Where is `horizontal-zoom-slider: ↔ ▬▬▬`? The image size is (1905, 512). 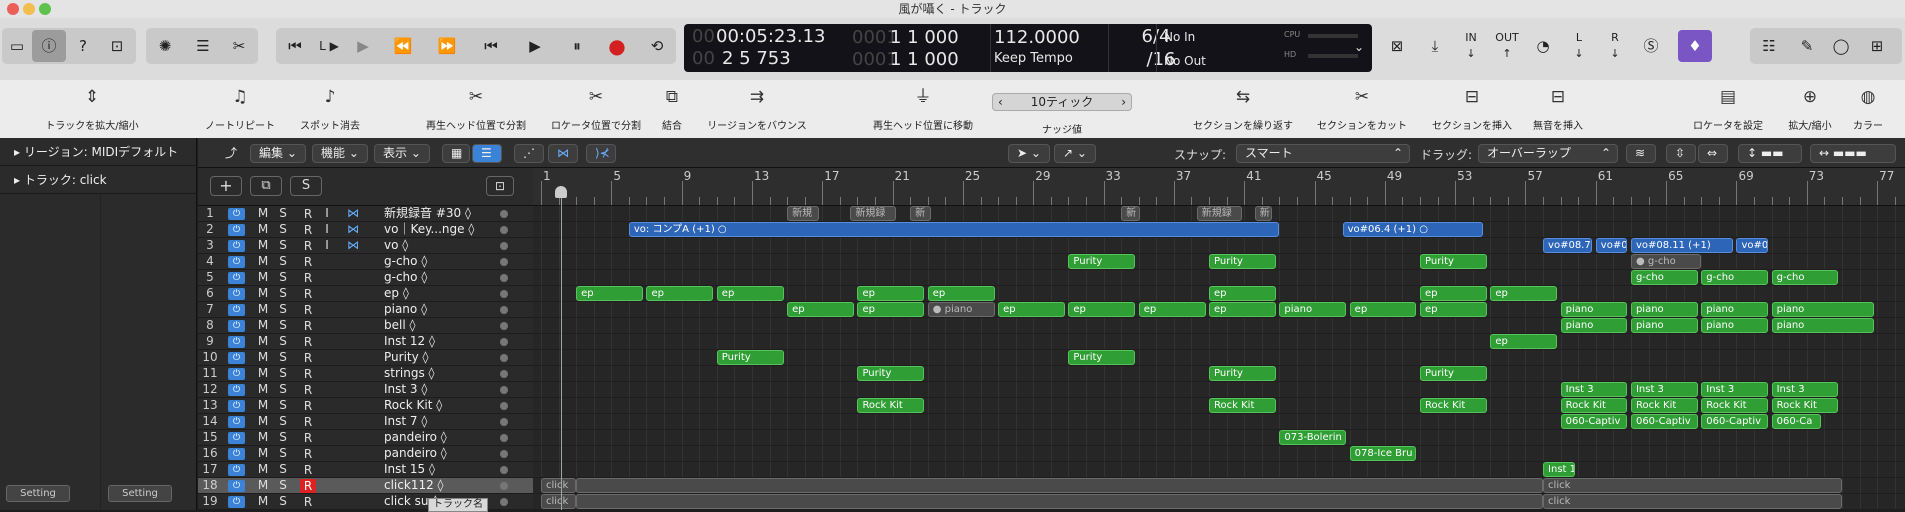 horizontal-zoom-slider: ↔ ▬▬▬ is located at coordinates (1853, 153).